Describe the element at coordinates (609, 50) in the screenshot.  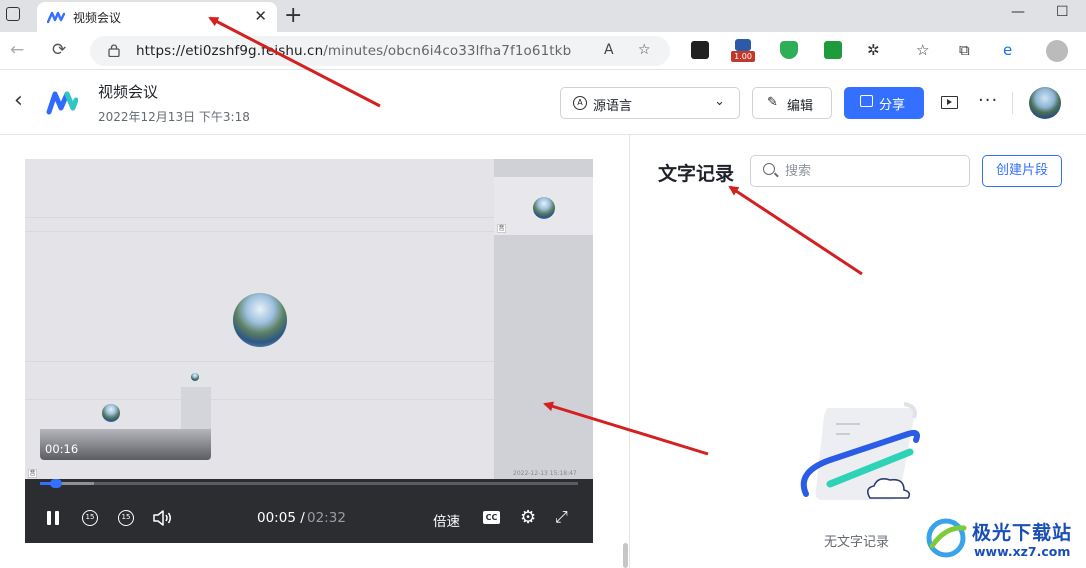
I see `read-aloud-icon: A` at that location.